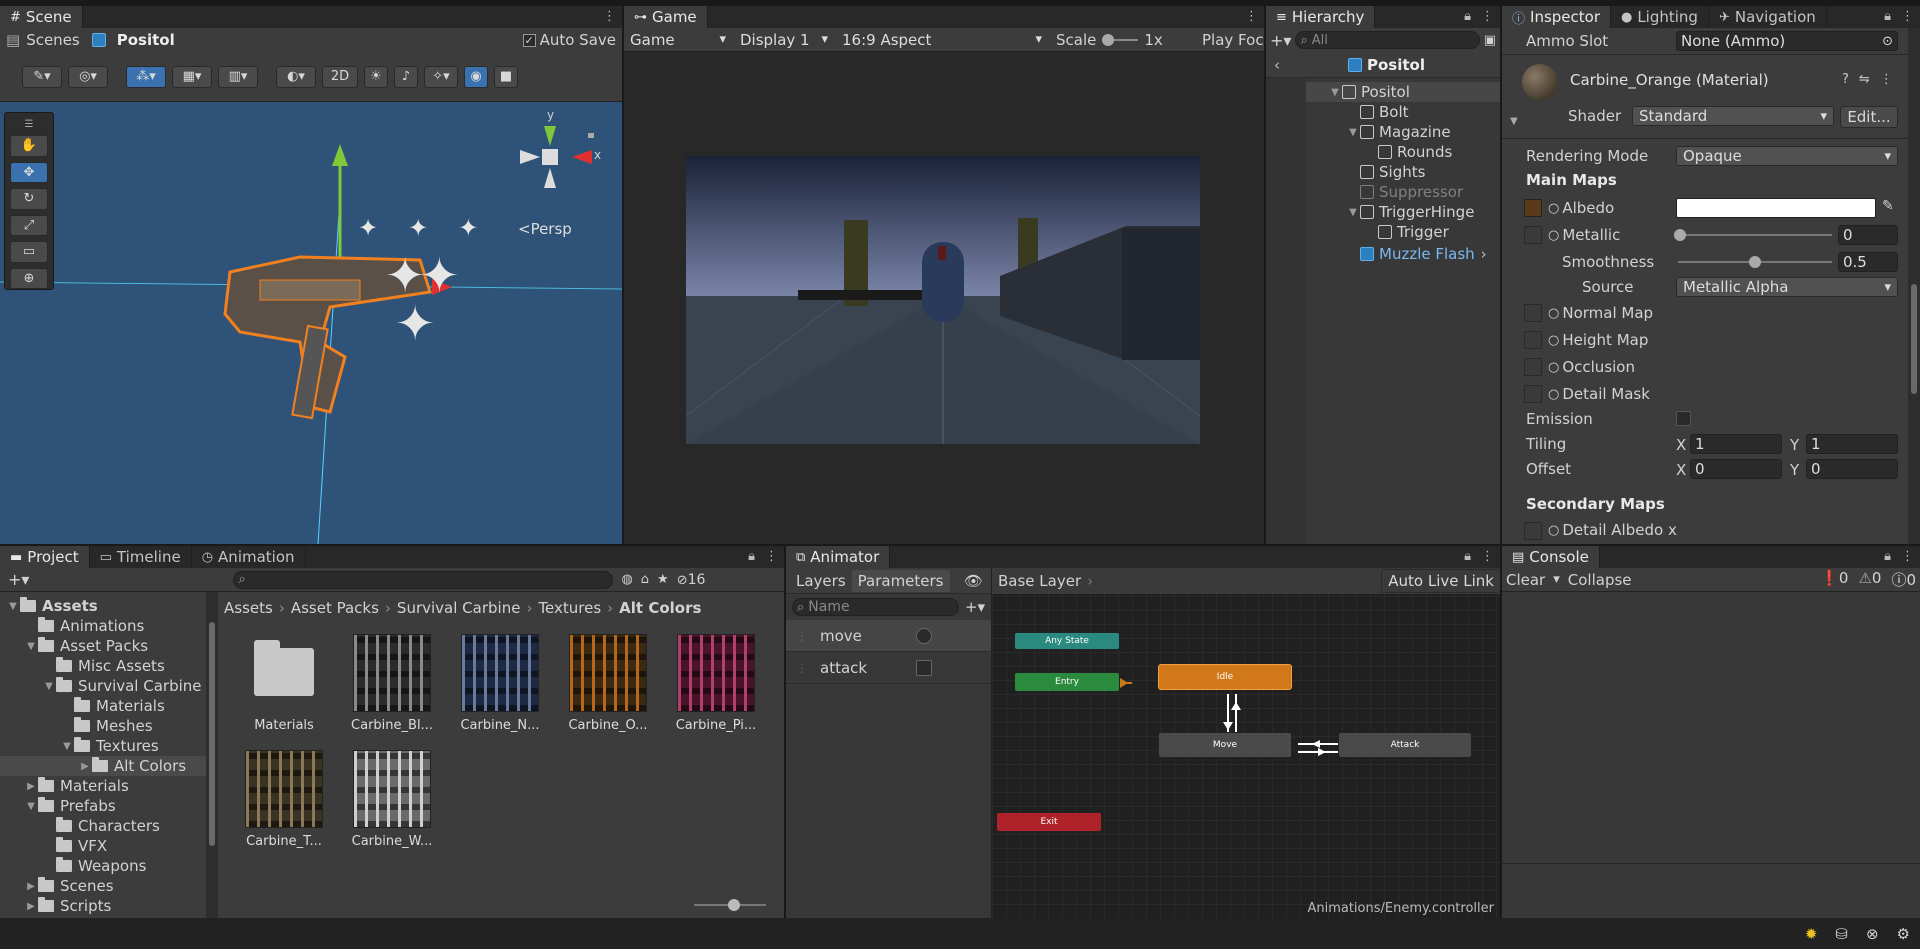  What do you see at coordinates (1845, 79) in the screenshot?
I see `help-icon: ?` at bounding box center [1845, 79].